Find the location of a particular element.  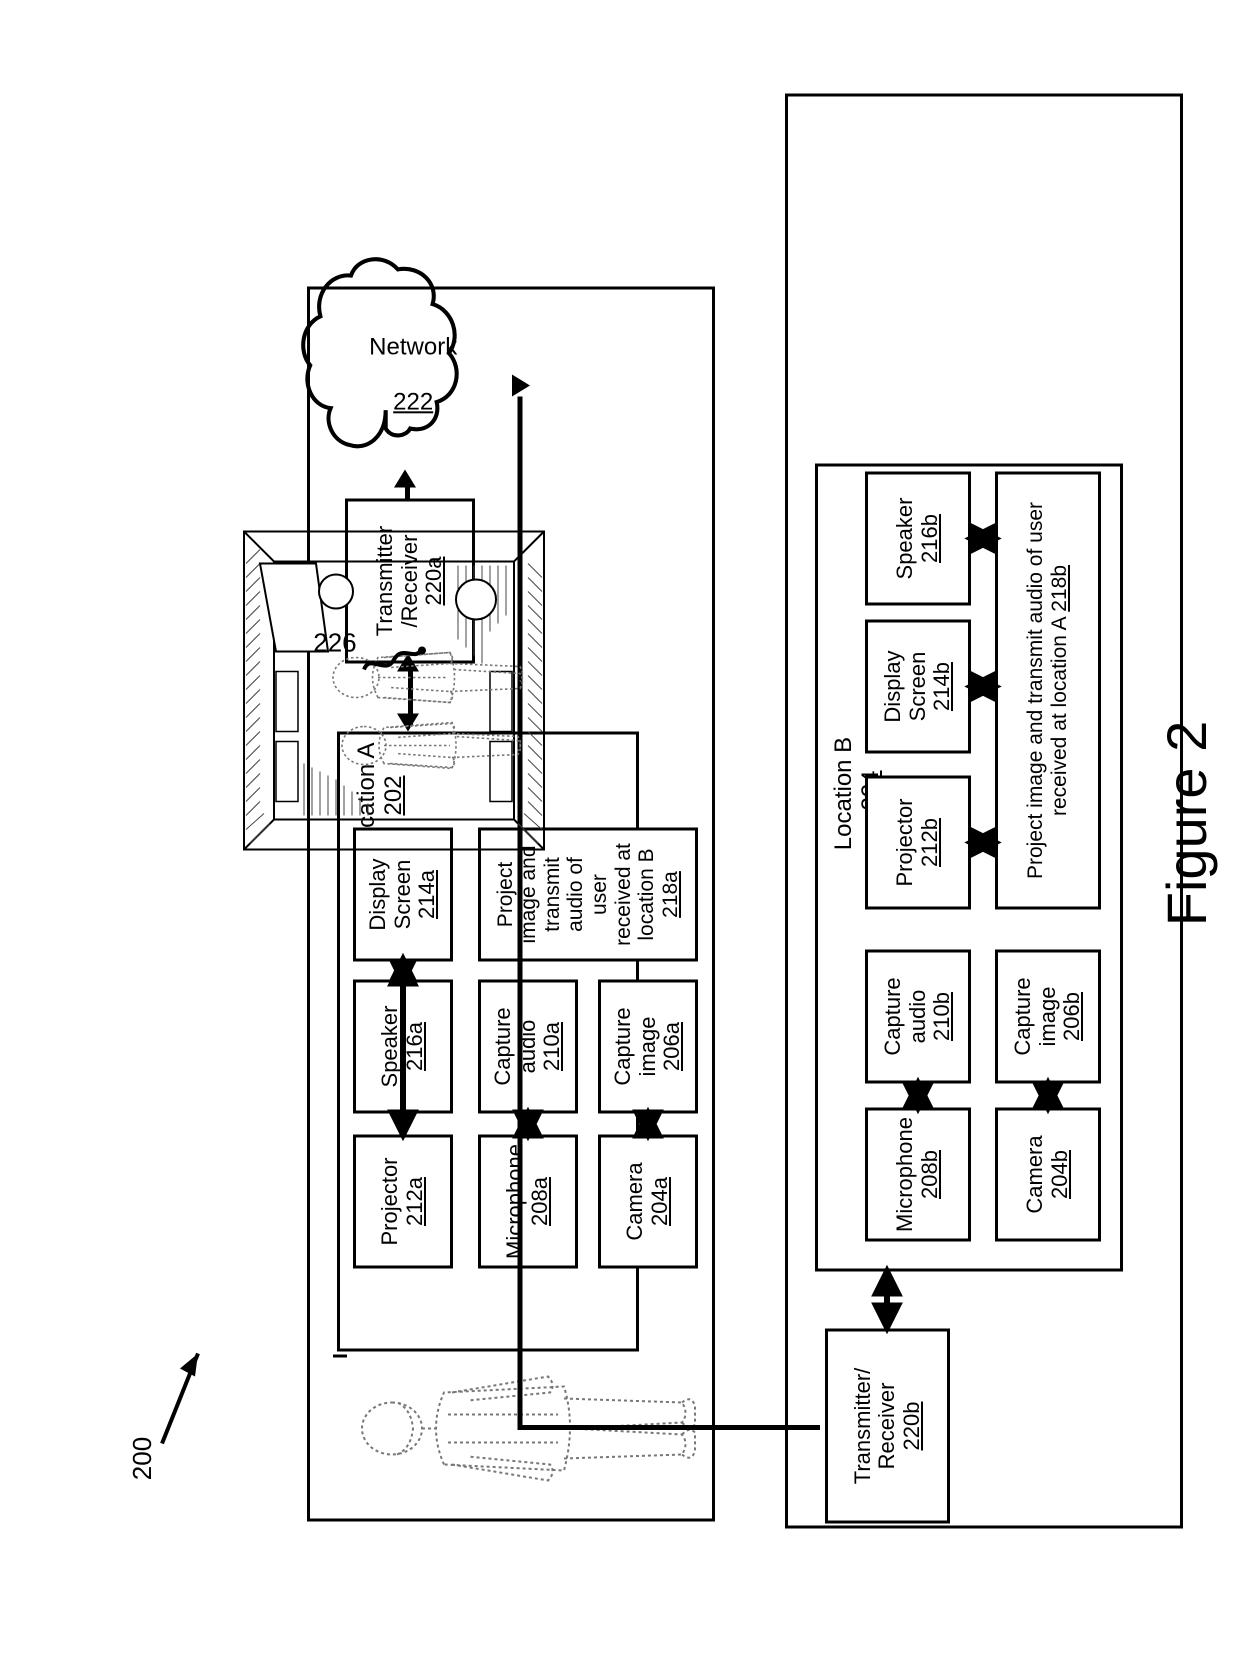

room-ref-226-leader is located at coordinates (394, 658).